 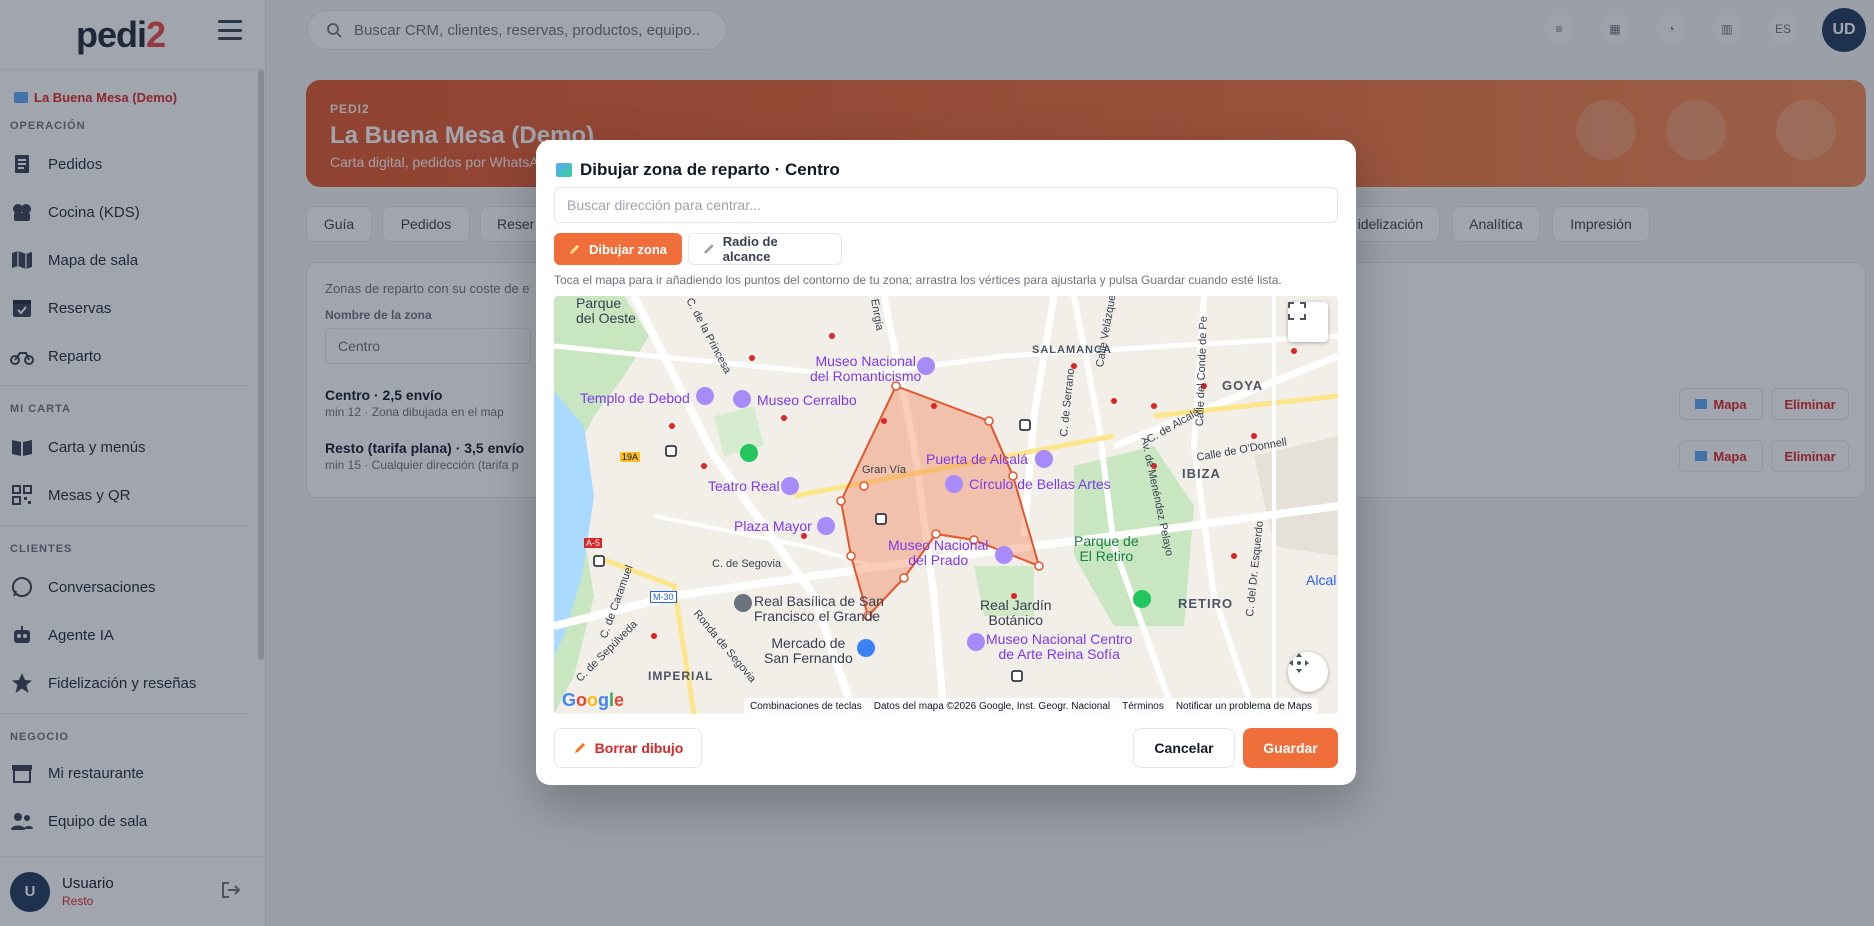 What do you see at coordinates (1243, 385) in the screenshot?
I see `map-label: GOYA` at bounding box center [1243, 385].